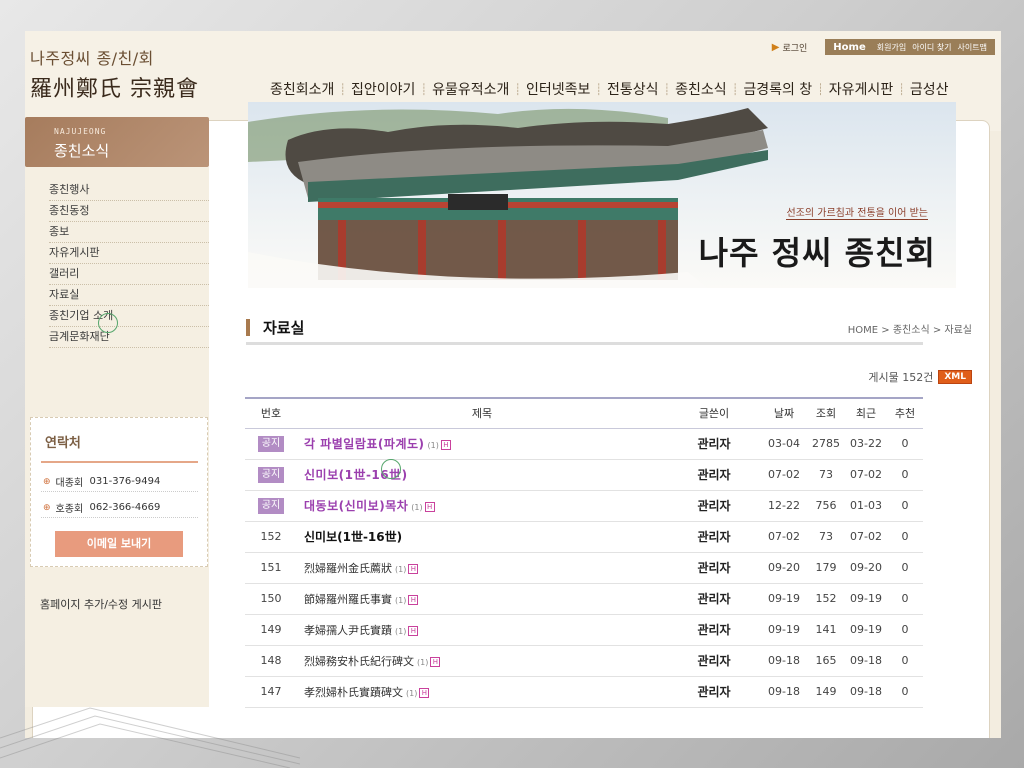 The height and width of the screenshot is (768, 1024). I want to click on post-date: 09-18, so click(784, 661).